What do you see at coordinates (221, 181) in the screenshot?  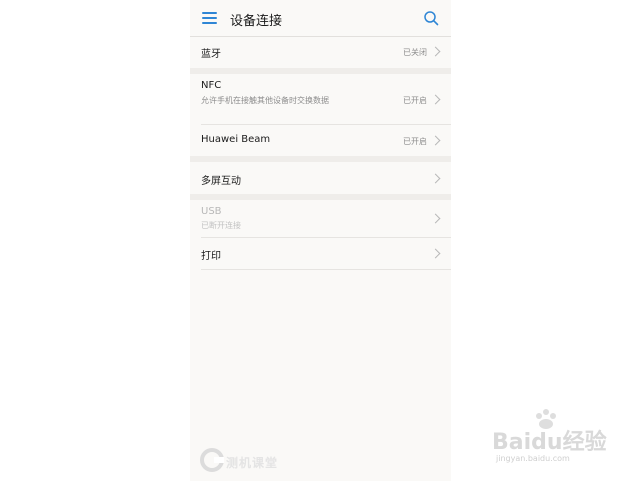 I see `multi-screen-label: 多屏互动` at bounding box center [221, 181].